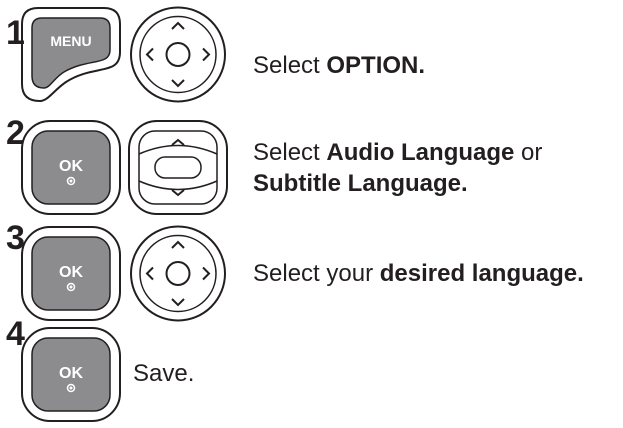  Describe the element at coordinates (290, 152) in the screenshot. I see `step-2-text-pre: Select` at that location.